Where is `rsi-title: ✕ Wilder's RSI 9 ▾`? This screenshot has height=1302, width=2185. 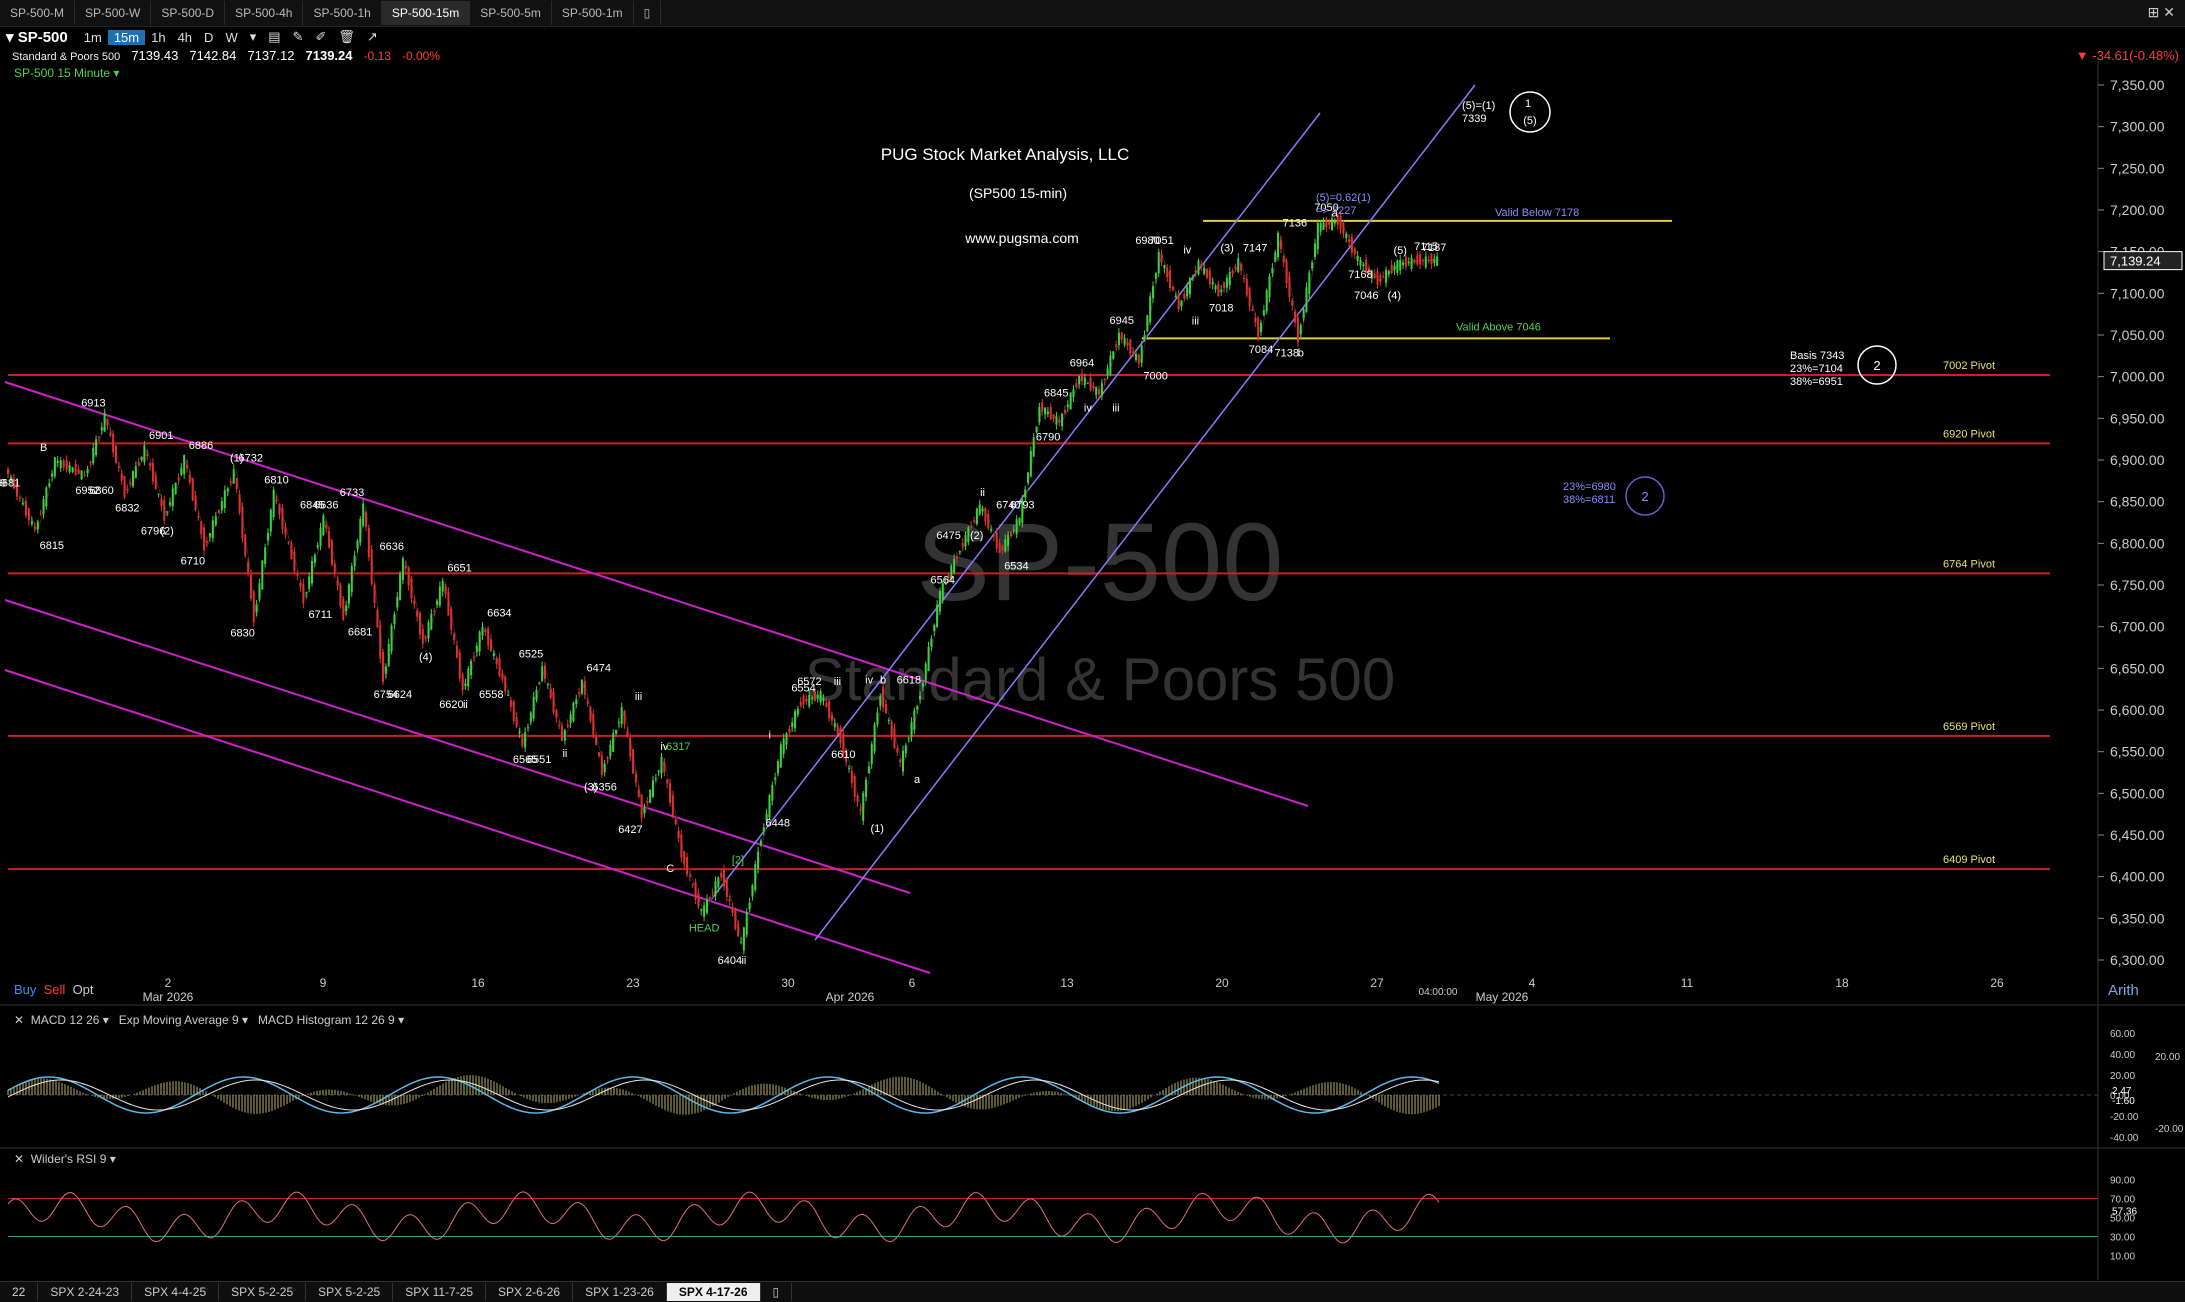 rsi-title: ✕ Wilder's RSI 9 ▾ is located at coordinates (65, 1159).